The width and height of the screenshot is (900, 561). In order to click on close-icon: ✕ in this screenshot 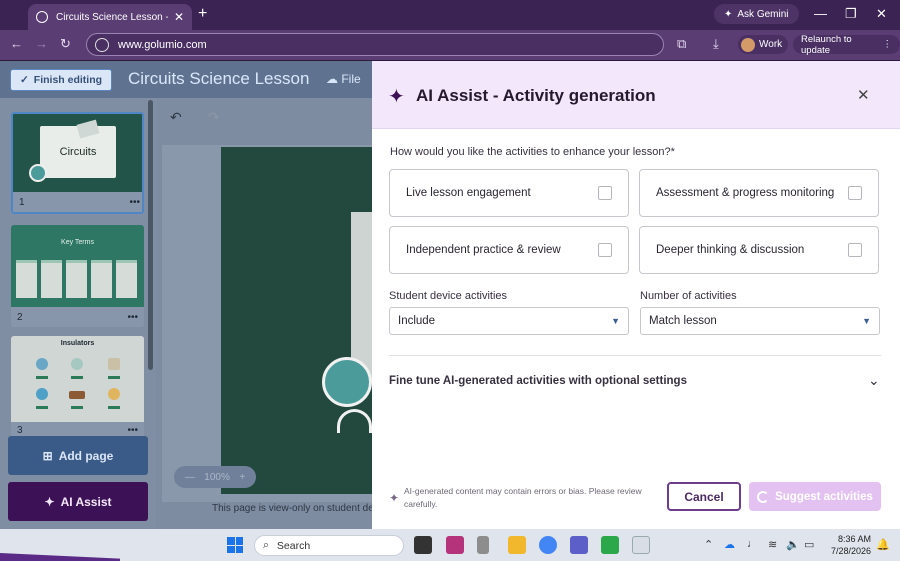, I will do `click(863, 95)`.